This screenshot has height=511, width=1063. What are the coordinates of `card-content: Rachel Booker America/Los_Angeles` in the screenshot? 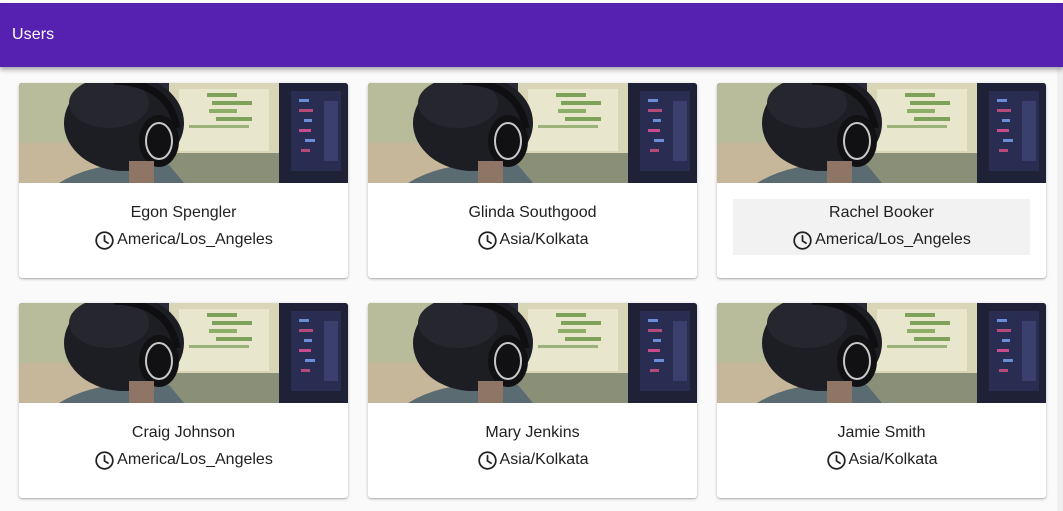 It's located at (881, 230).